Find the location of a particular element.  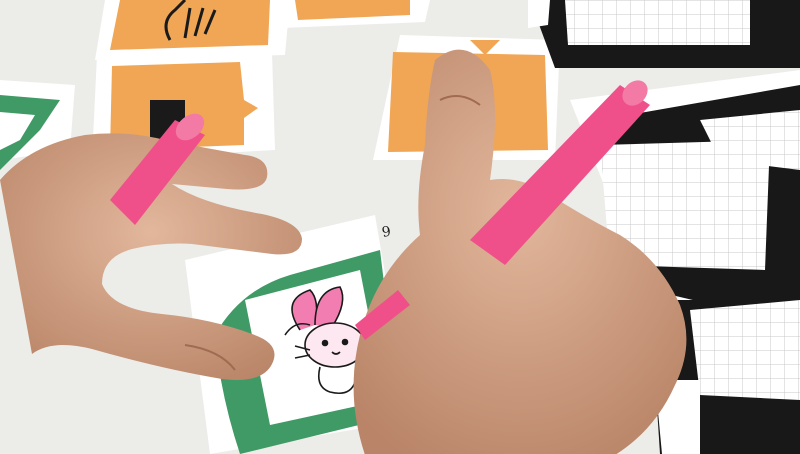

grid-card-top-right is located at coordinates (664, 34).